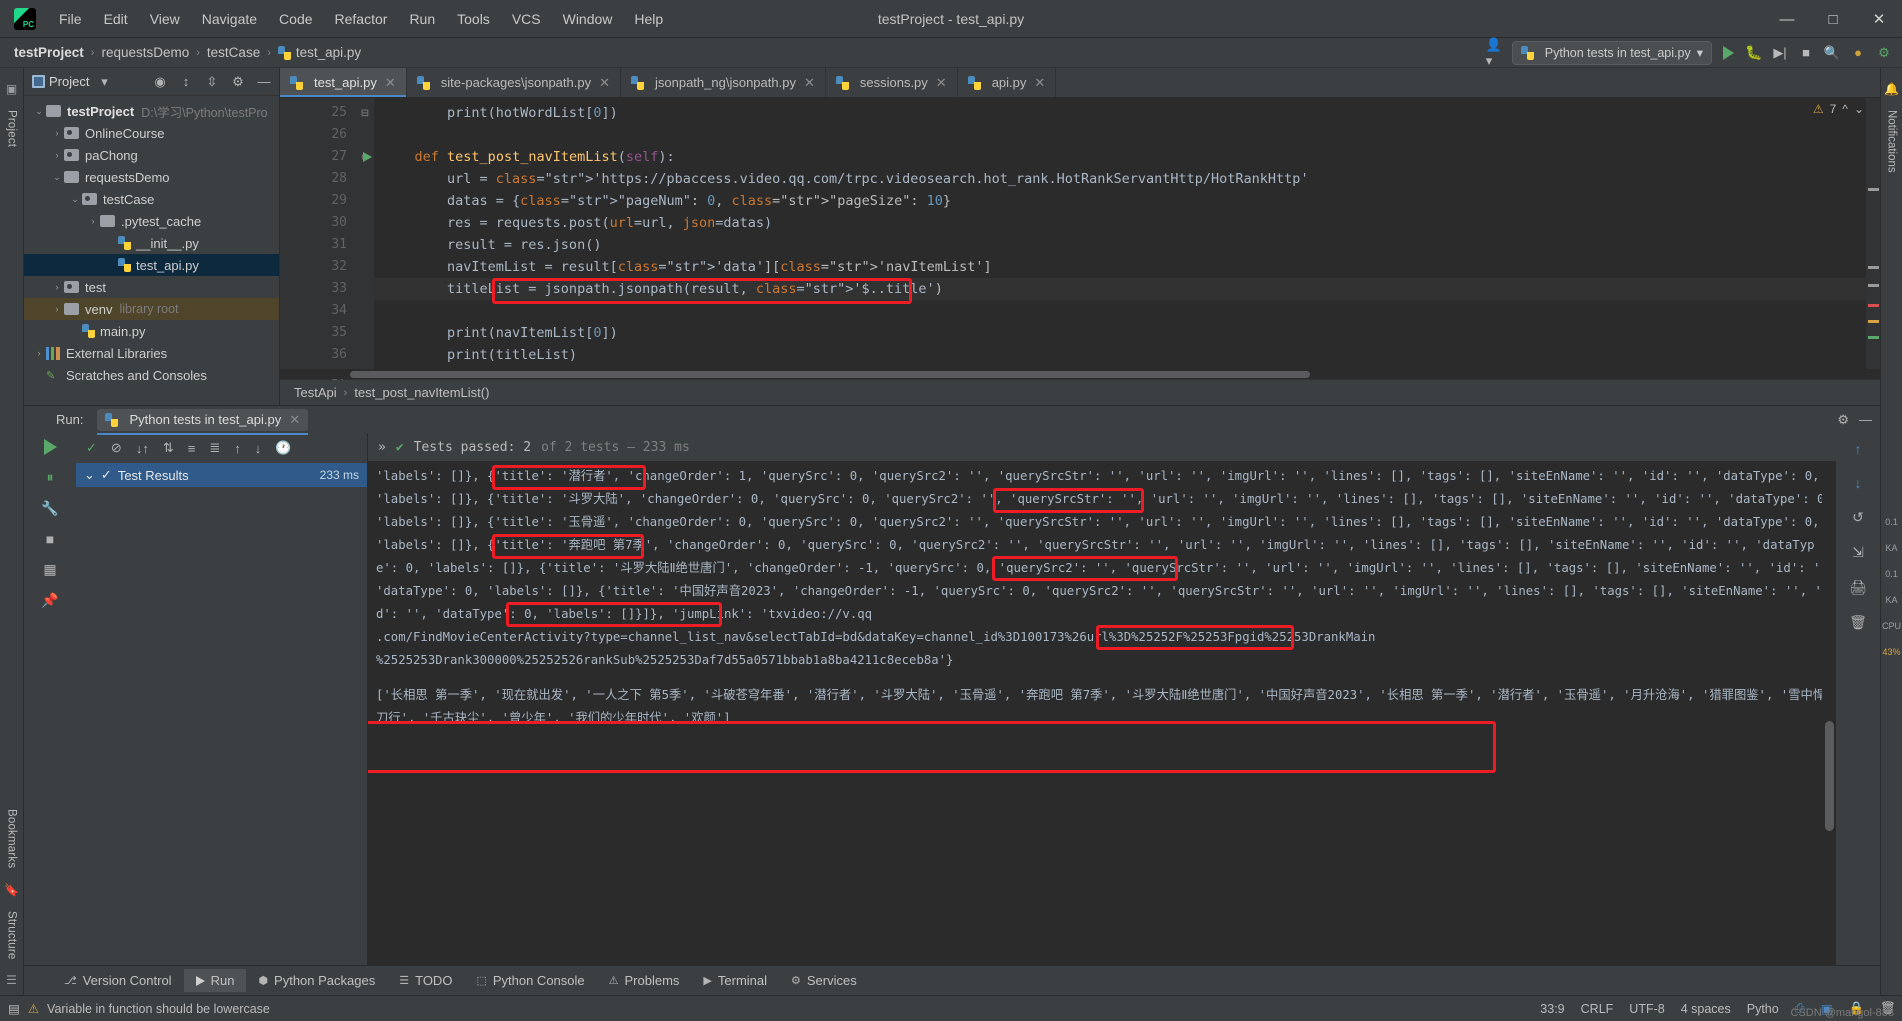 This screenshot has height=1021, width=1902. What do you see at coordinates (1858, 53) in the screenshot?
I see `updates-icon: ●` at bounding box center [1858, 53].